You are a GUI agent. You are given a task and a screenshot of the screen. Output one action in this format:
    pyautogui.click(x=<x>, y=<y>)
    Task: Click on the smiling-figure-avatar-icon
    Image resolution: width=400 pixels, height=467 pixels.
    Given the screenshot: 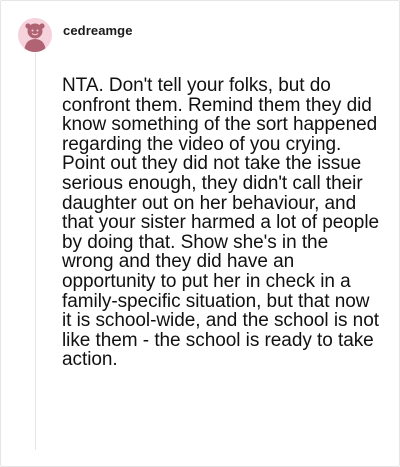 What is the action you would take?
    pyautogui.click(x=35, y=35)
    